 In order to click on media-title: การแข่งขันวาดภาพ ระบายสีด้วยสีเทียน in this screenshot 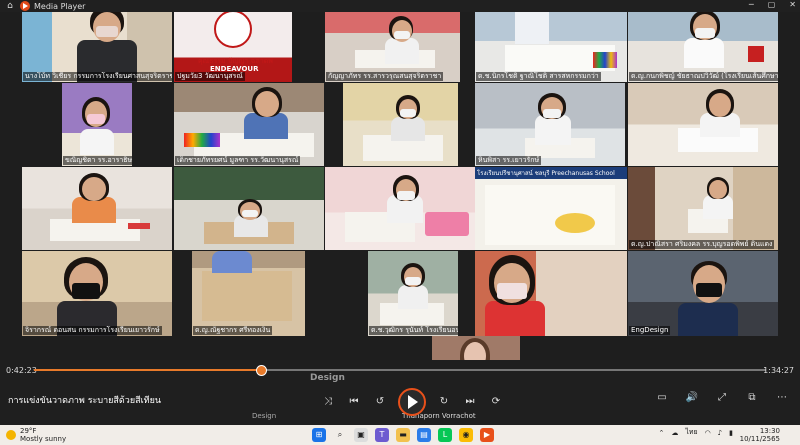, I will do `click(85, 401)`.